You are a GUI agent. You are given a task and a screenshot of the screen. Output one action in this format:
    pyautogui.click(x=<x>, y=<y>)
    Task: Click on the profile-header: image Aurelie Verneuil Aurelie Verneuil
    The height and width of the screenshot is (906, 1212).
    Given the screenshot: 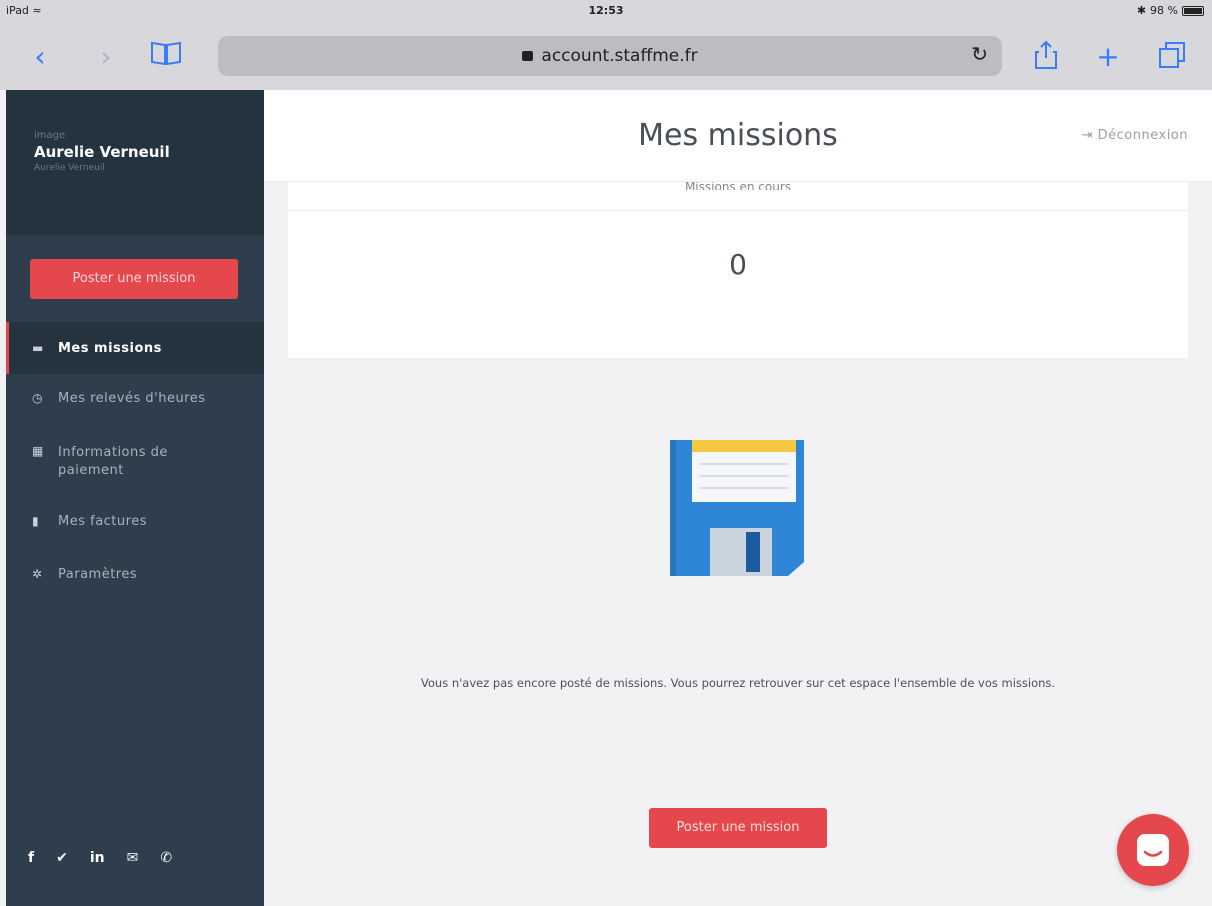 What is the action you would take?
    pyautogui.click(x=135, y=162)
    